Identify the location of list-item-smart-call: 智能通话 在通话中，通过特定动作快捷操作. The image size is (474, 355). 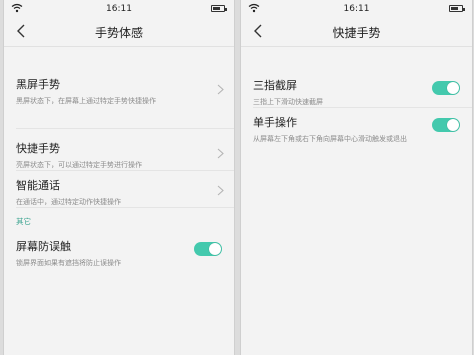
(125, 192).